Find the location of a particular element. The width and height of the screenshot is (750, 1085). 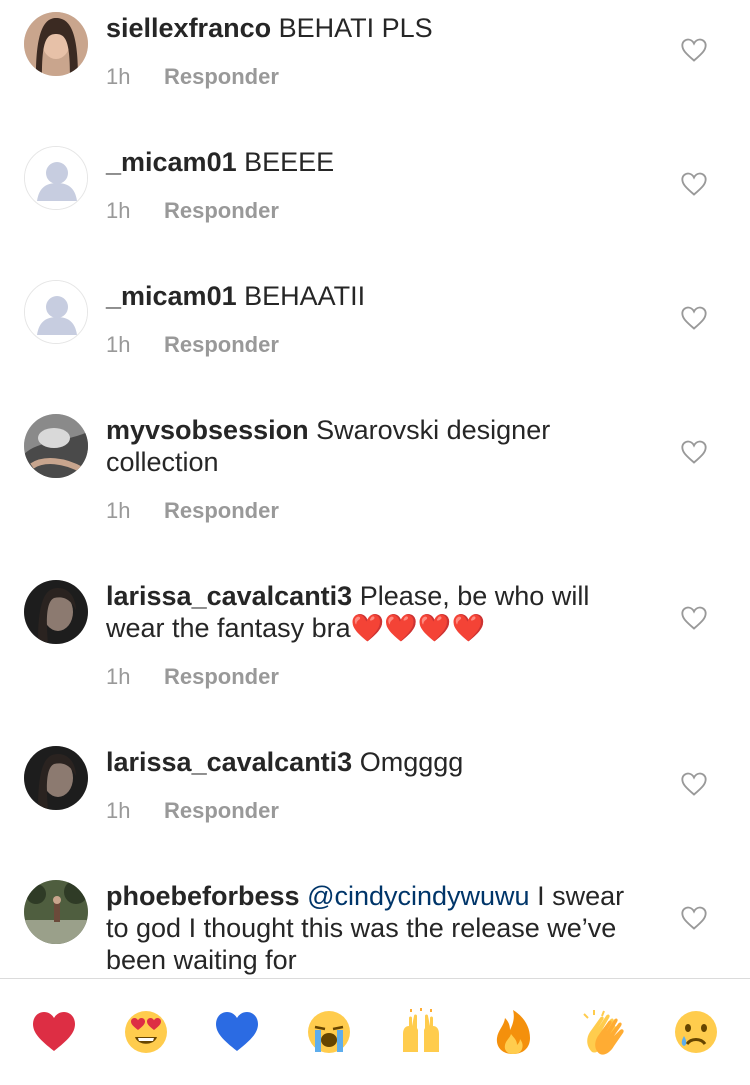

loudly-crying-emoji-icon is located at coordinates (329, 1032).